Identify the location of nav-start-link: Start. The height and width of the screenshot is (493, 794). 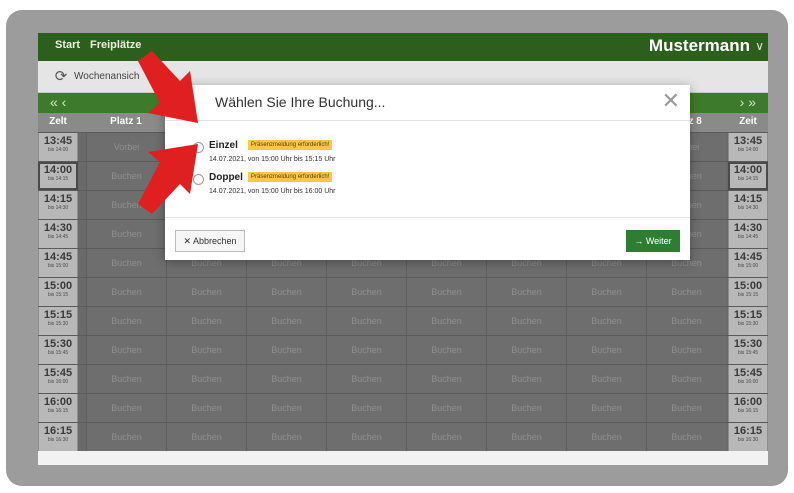
(67, 45).